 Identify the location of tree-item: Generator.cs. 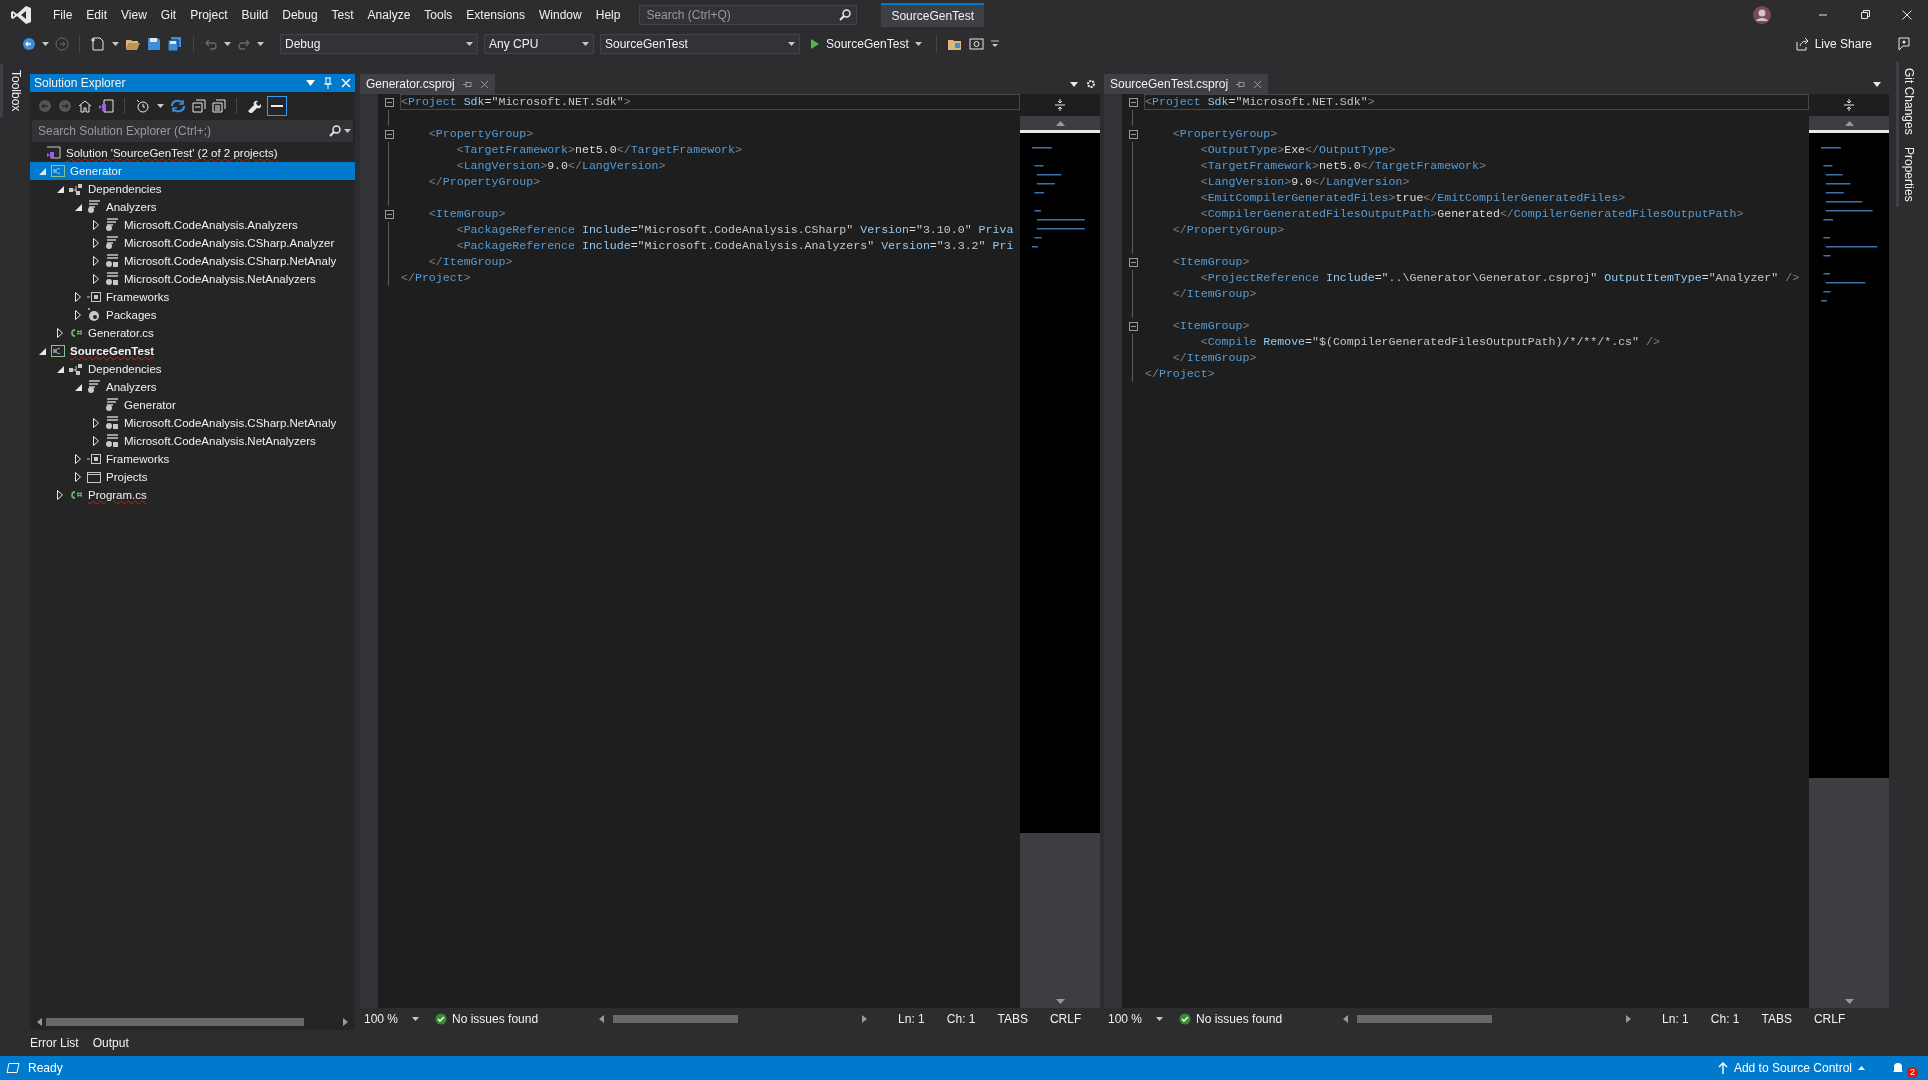
(192, 333).